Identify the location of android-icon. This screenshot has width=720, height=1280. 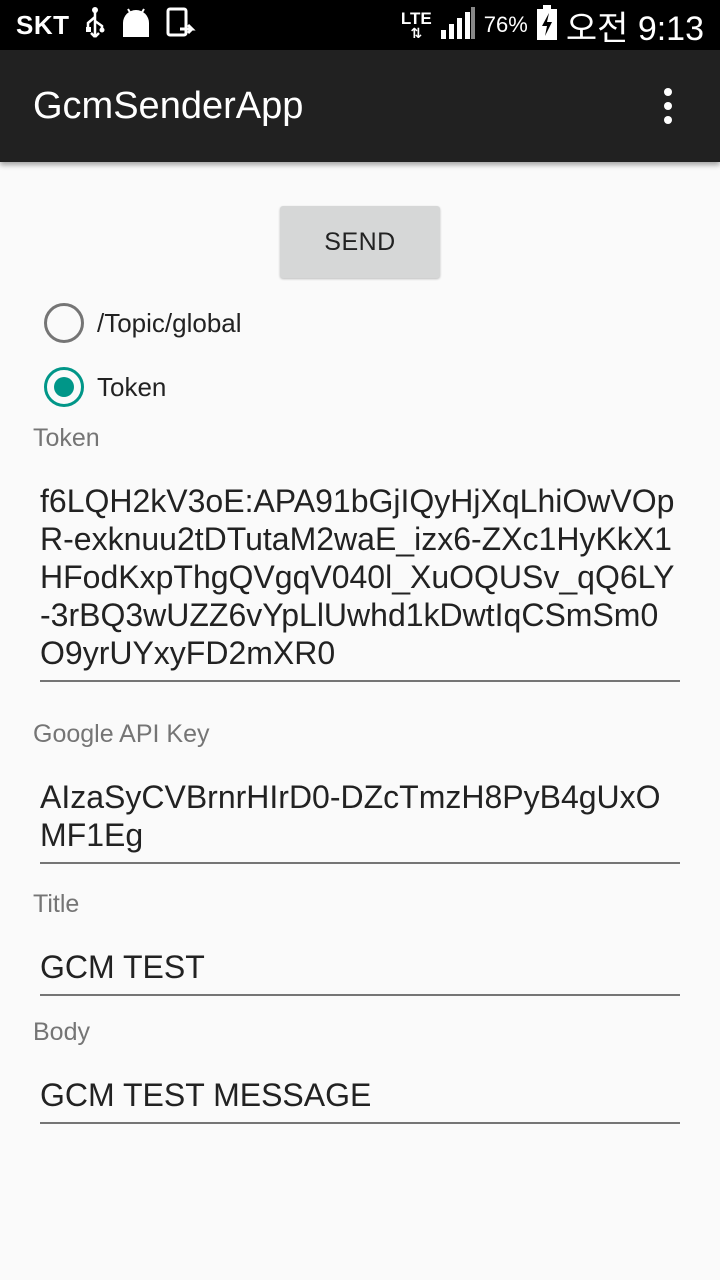
(136, 25).